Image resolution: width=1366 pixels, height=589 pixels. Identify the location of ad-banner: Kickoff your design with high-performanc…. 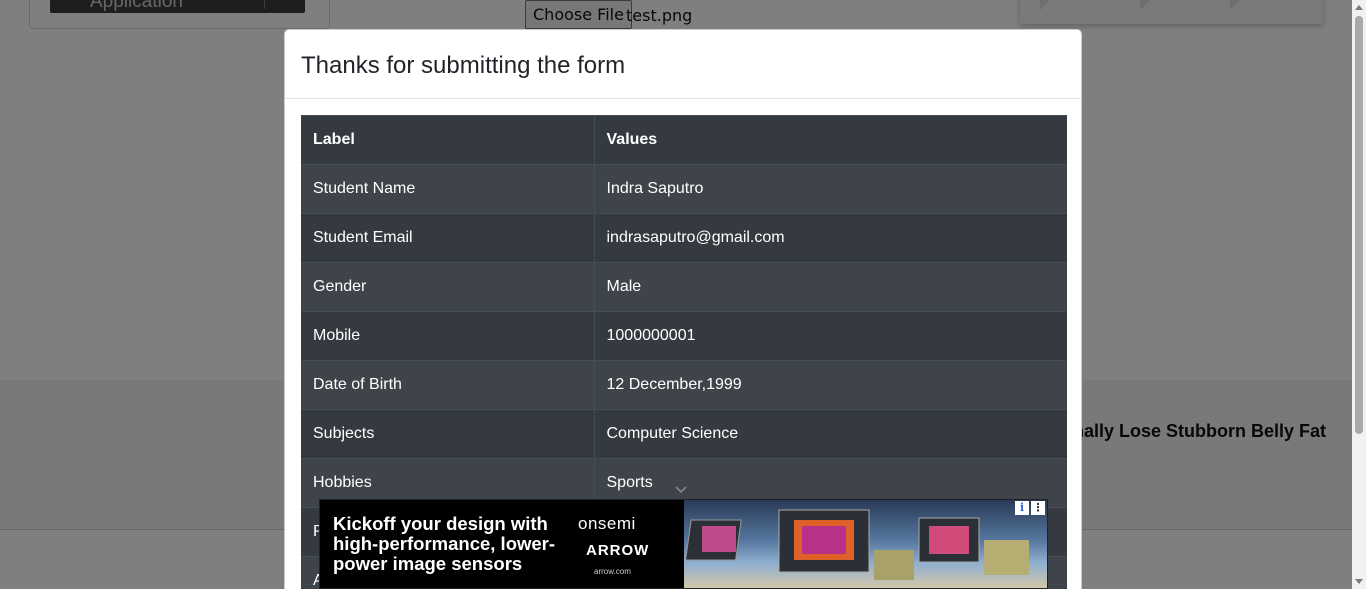
(683, 544).